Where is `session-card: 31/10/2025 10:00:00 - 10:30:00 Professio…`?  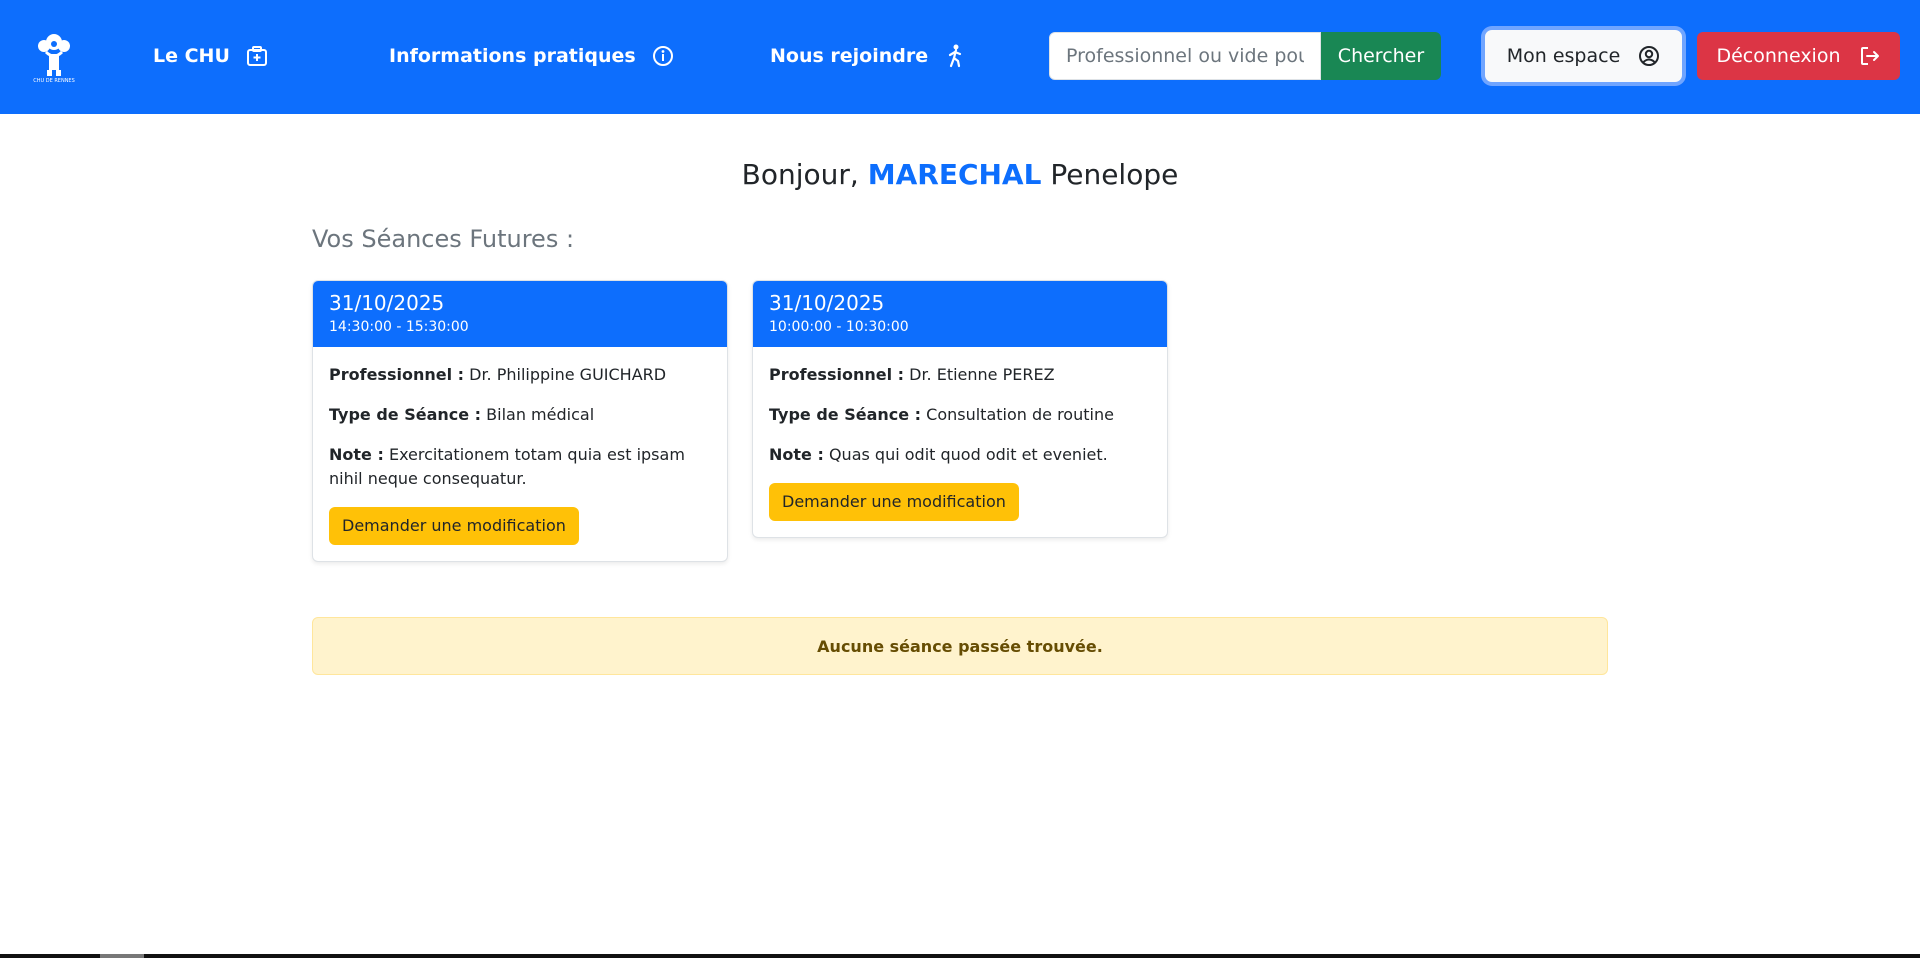
session-card: 31/10/2025 10:00:00 - 10:30:00 Professio… is located at coordinates (960, 409).